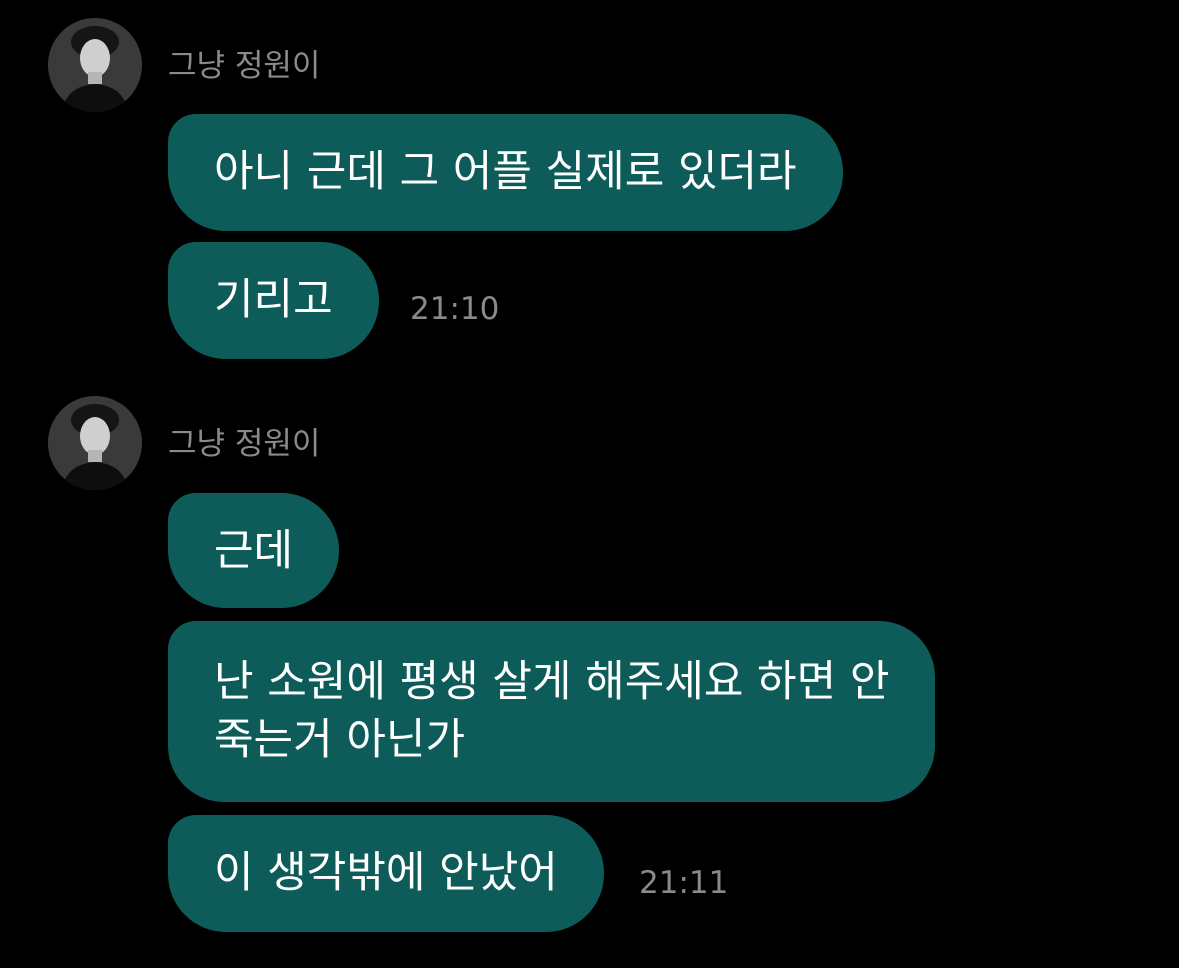 This screenshot has height=968, width=1179. I want to click on message-text: 이 생각밖에 안났어, so click(386, 873).